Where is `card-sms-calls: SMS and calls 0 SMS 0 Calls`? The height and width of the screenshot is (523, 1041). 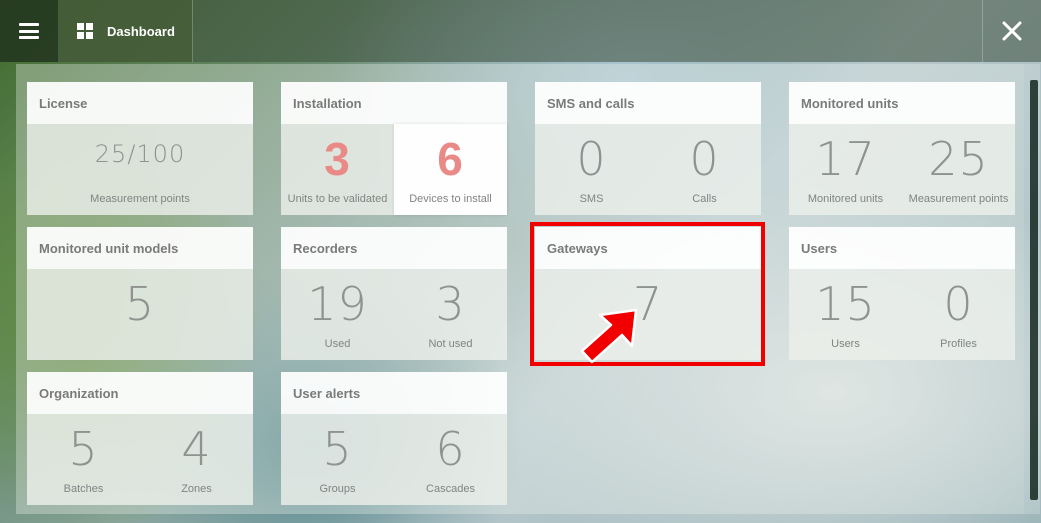 card-sms-calls: SMS and calls 0 SMS 0 Calls is located at coordinates (648, 148).